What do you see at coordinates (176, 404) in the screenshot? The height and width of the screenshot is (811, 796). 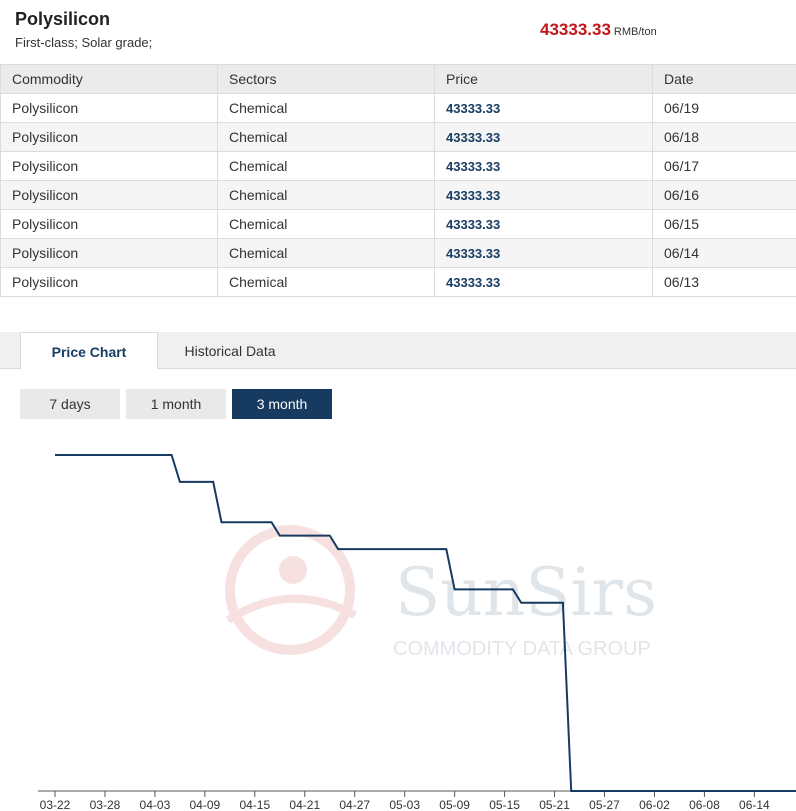 I see `range-1-month-button: 1 month` at bounding box center [176, 404].